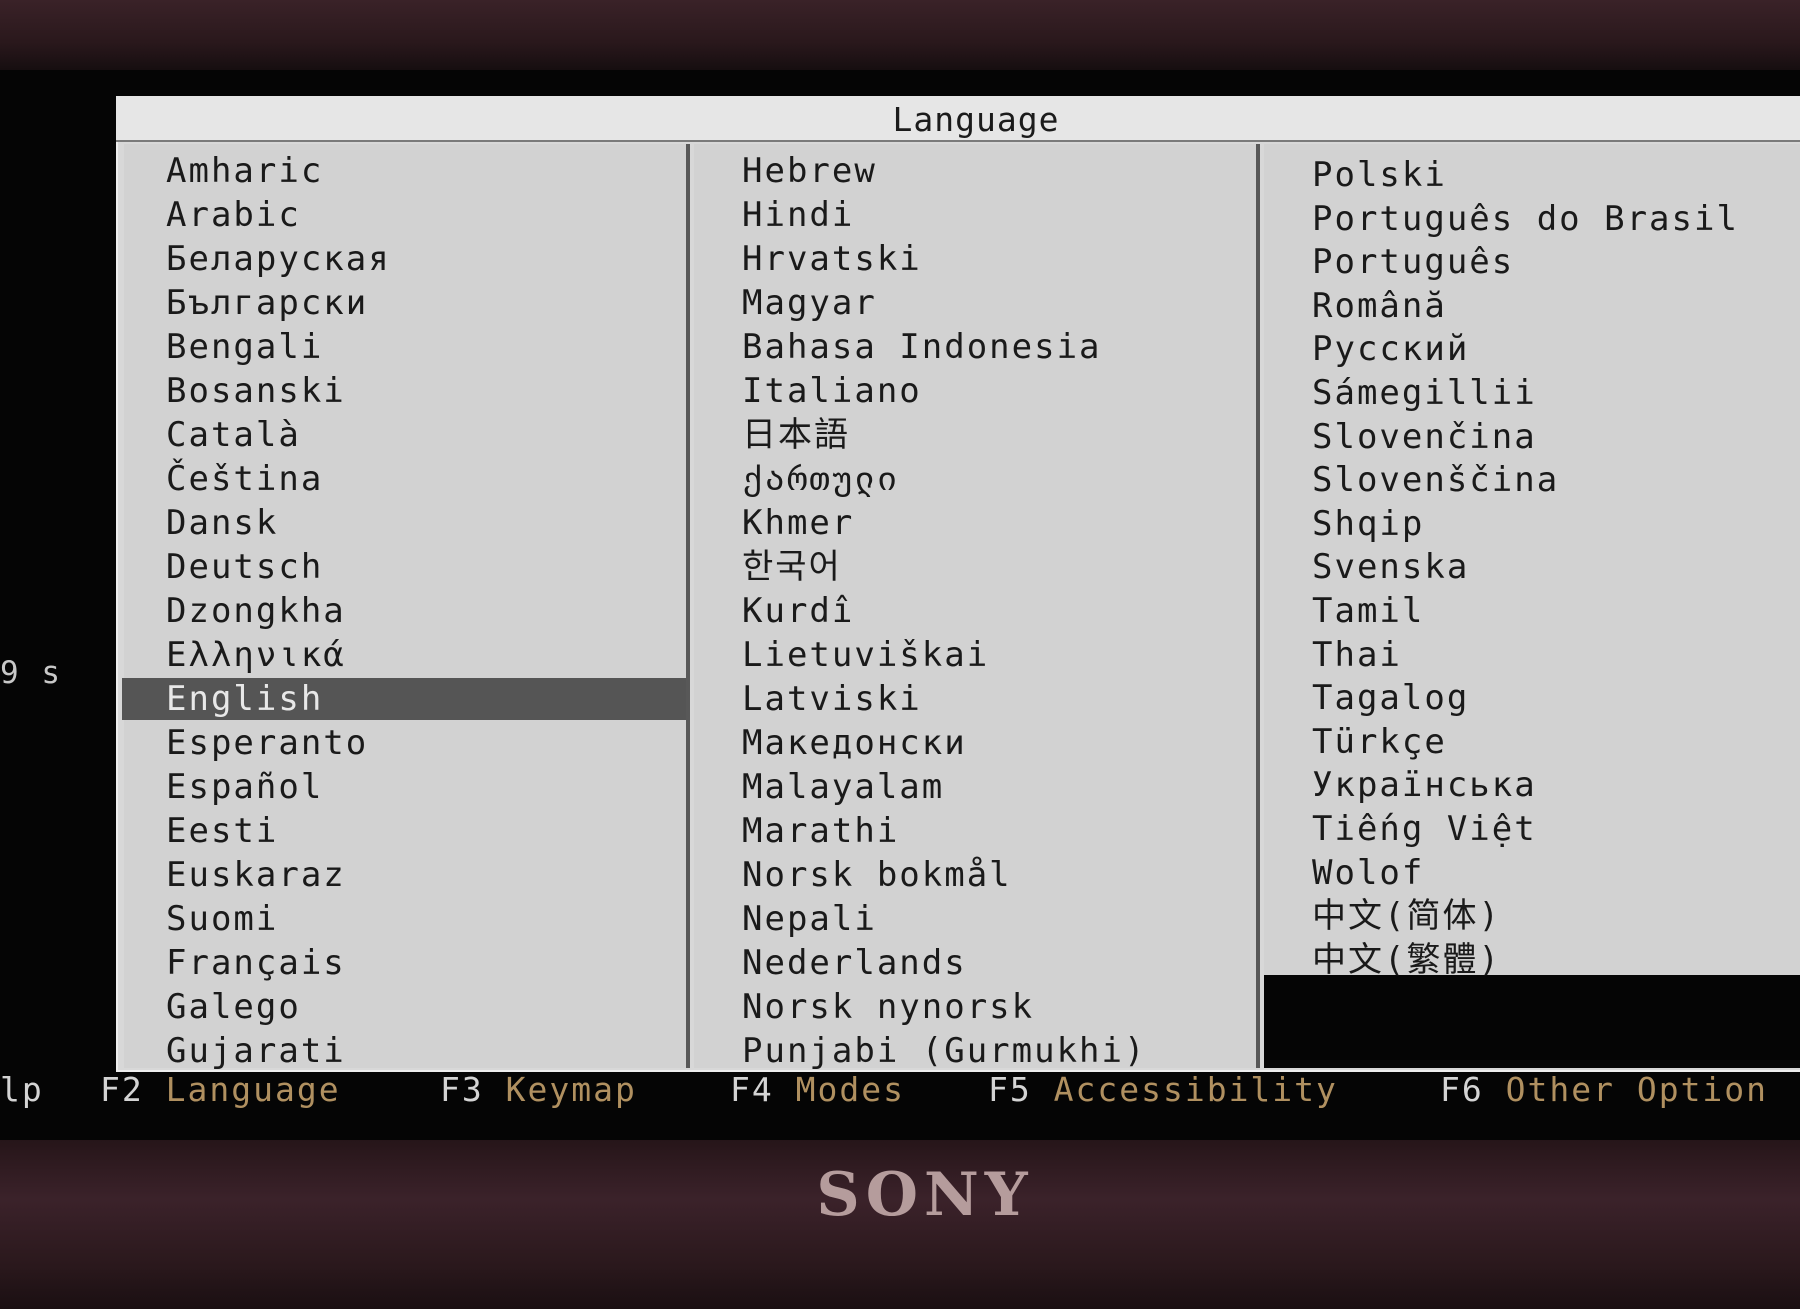 This screenshot has height=1309, width=1800. What do you see at coordinates (256, 611) in the screenshot?
I see `language-option: Dzongkha` at bounding box center [256, 611].